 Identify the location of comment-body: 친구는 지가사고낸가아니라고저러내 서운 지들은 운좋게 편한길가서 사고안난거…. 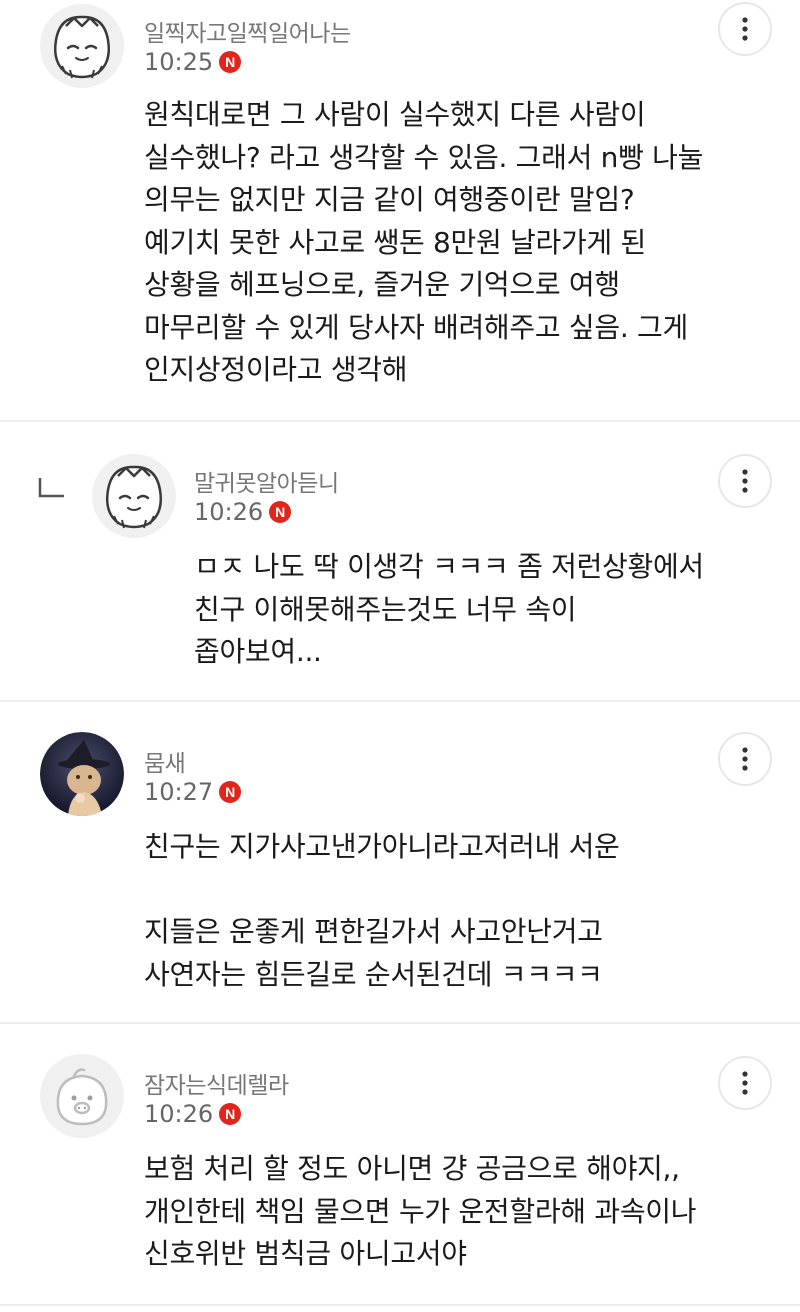
(382, 911).